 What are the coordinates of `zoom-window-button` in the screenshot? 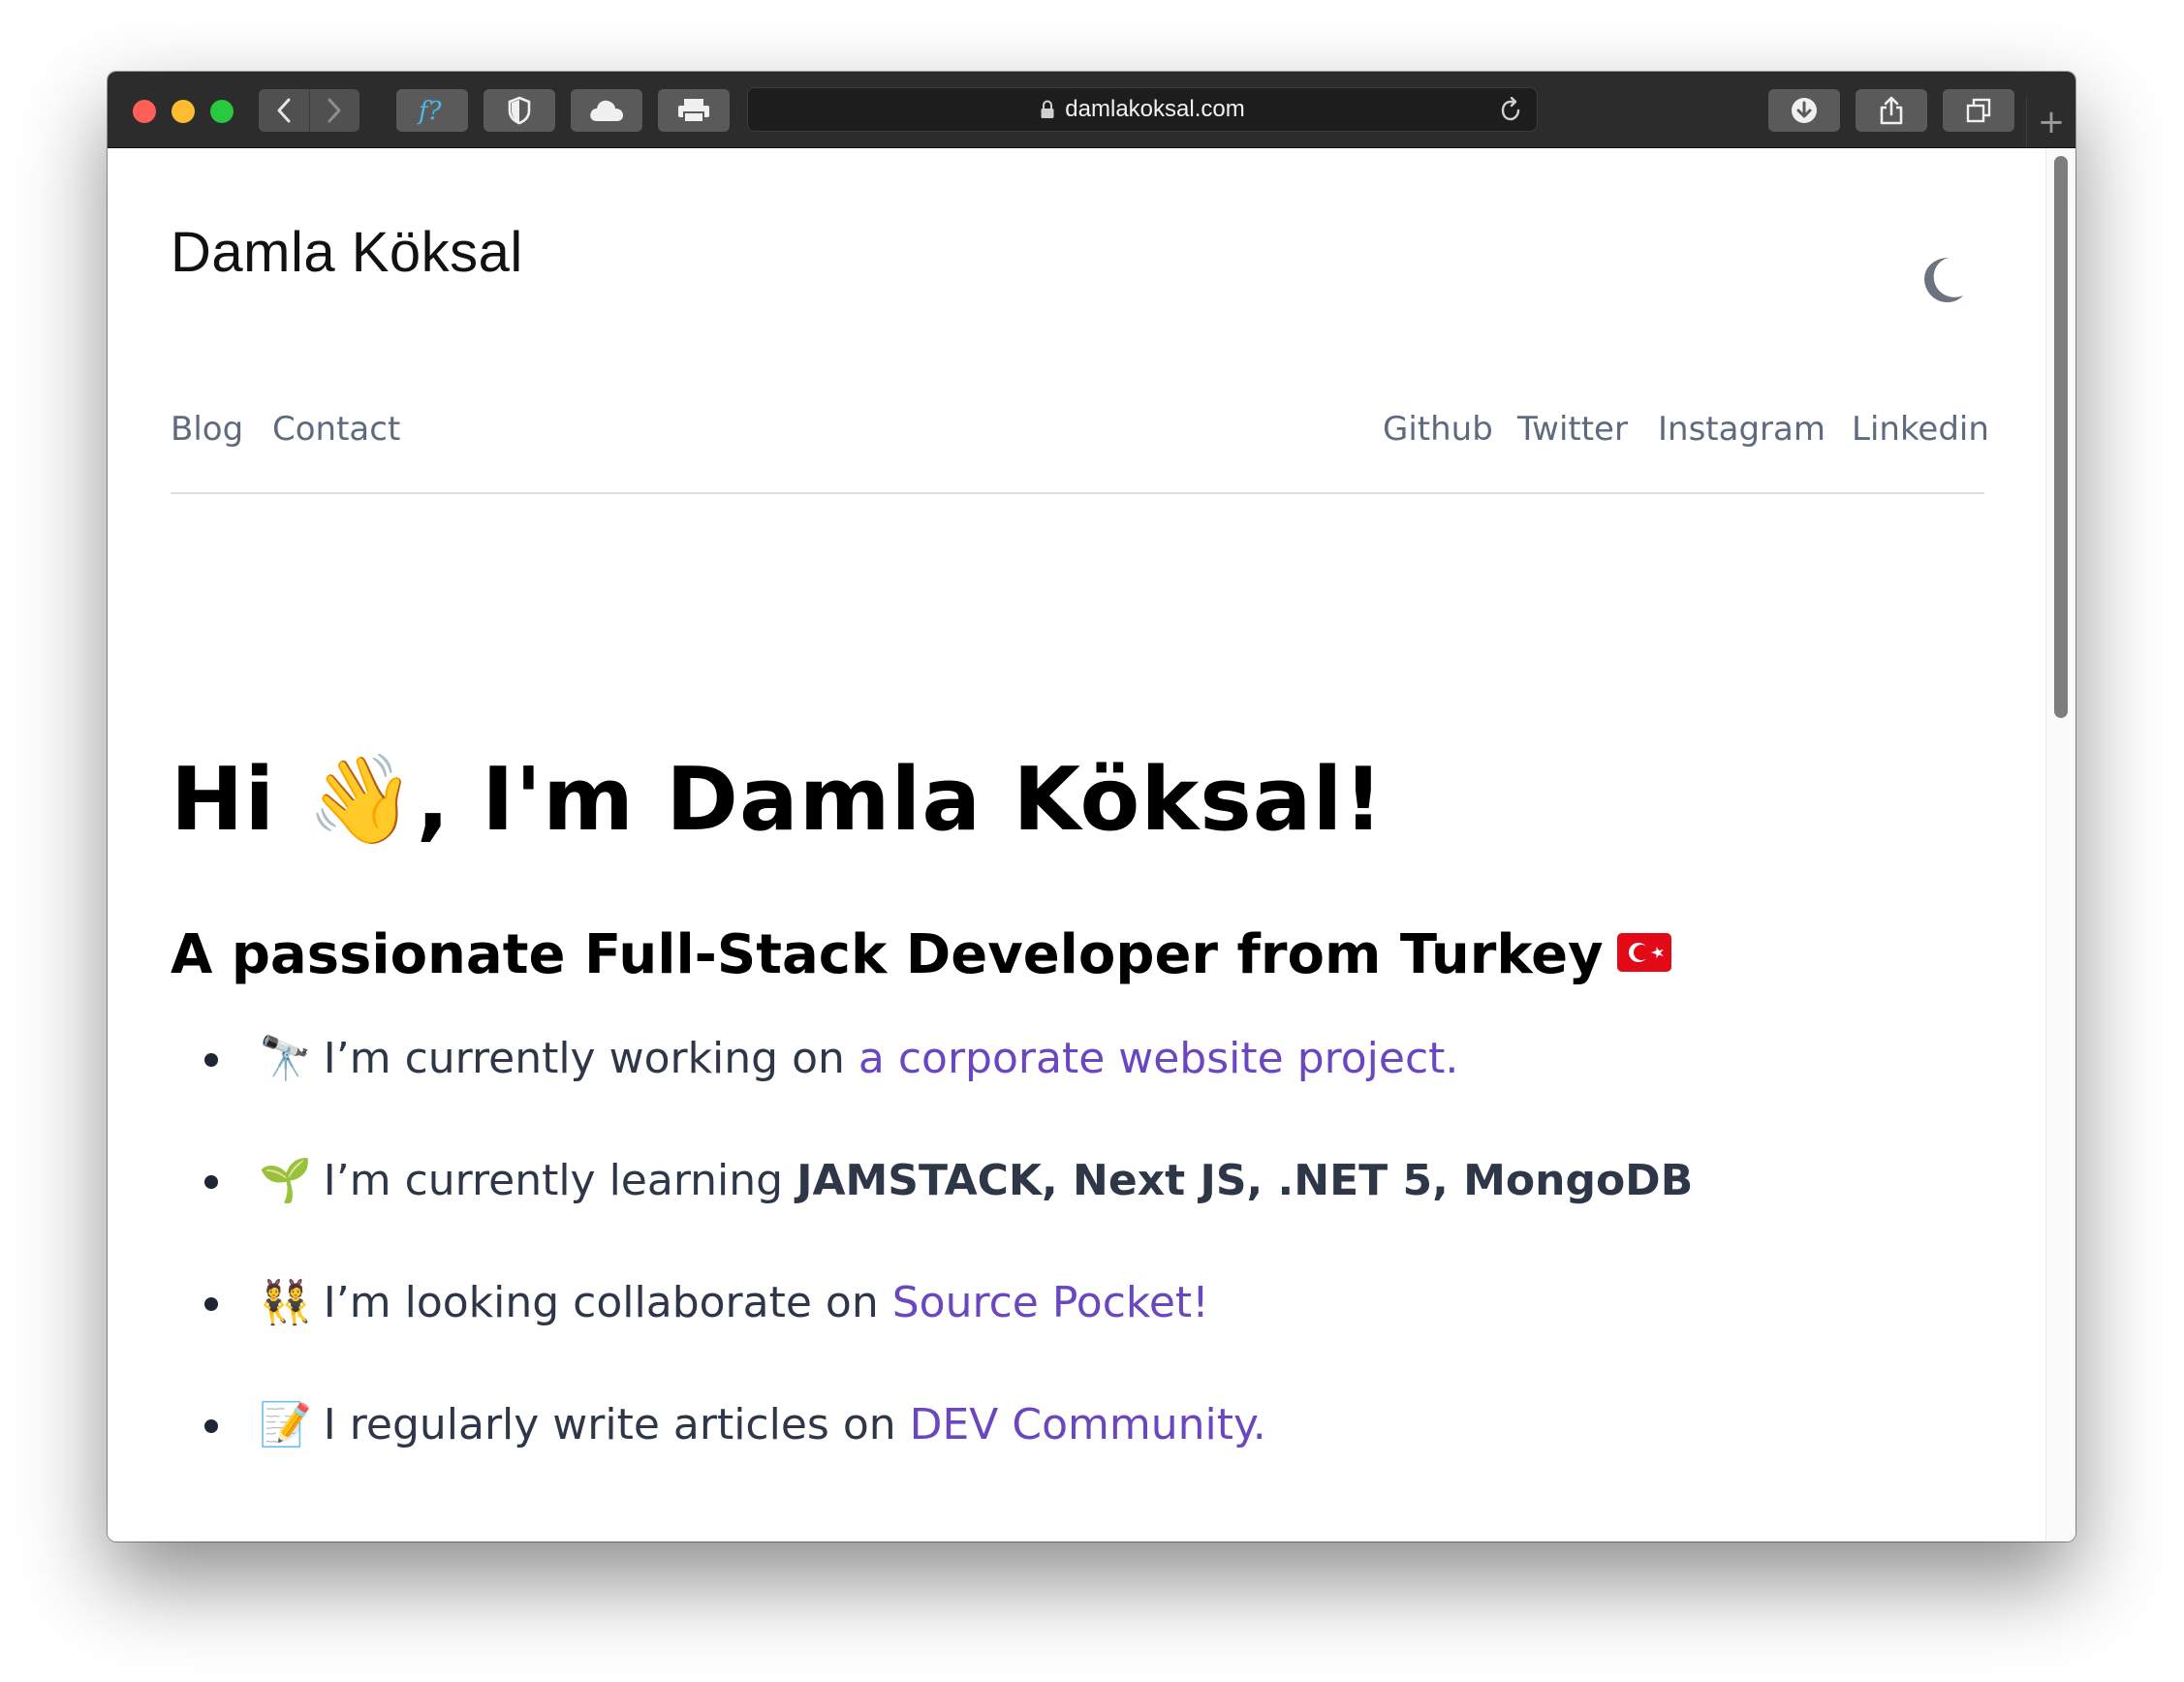 It's located at (222, 111).